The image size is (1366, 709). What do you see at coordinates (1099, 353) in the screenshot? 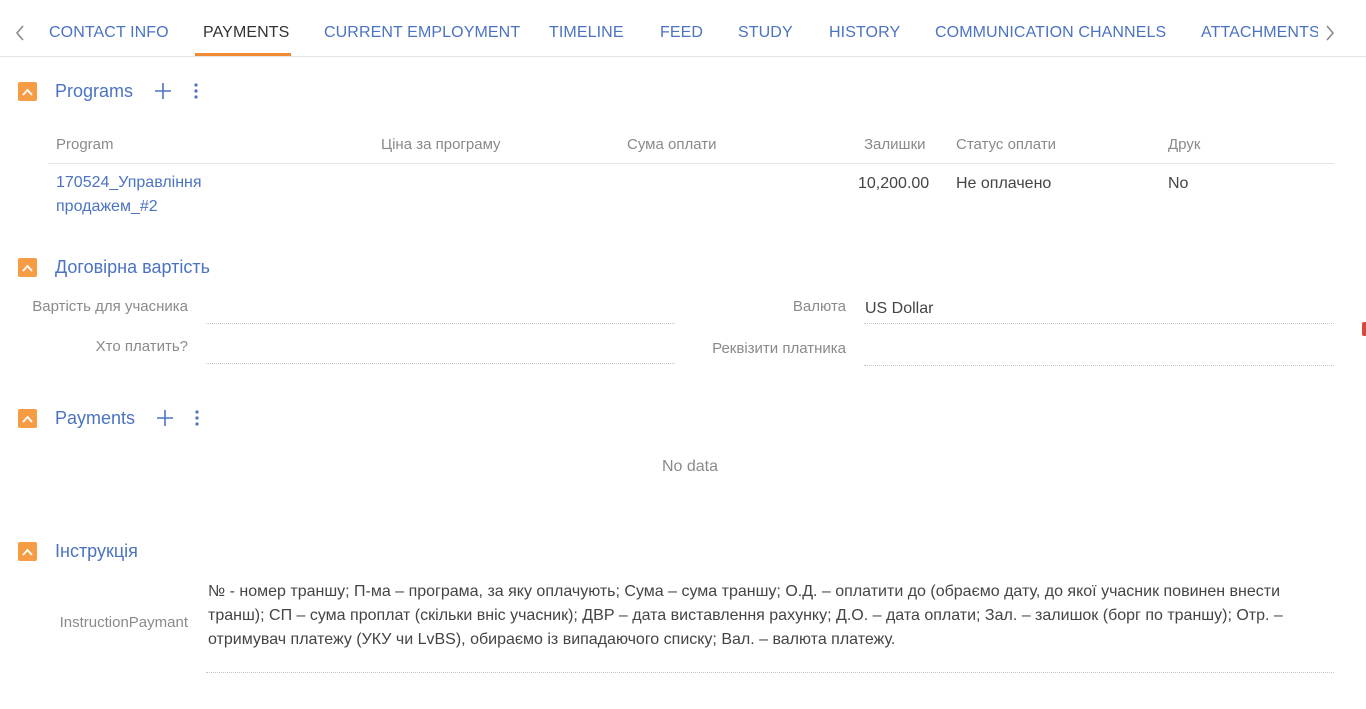
I see `payer-details-input` at bounding box center [1099, 353].